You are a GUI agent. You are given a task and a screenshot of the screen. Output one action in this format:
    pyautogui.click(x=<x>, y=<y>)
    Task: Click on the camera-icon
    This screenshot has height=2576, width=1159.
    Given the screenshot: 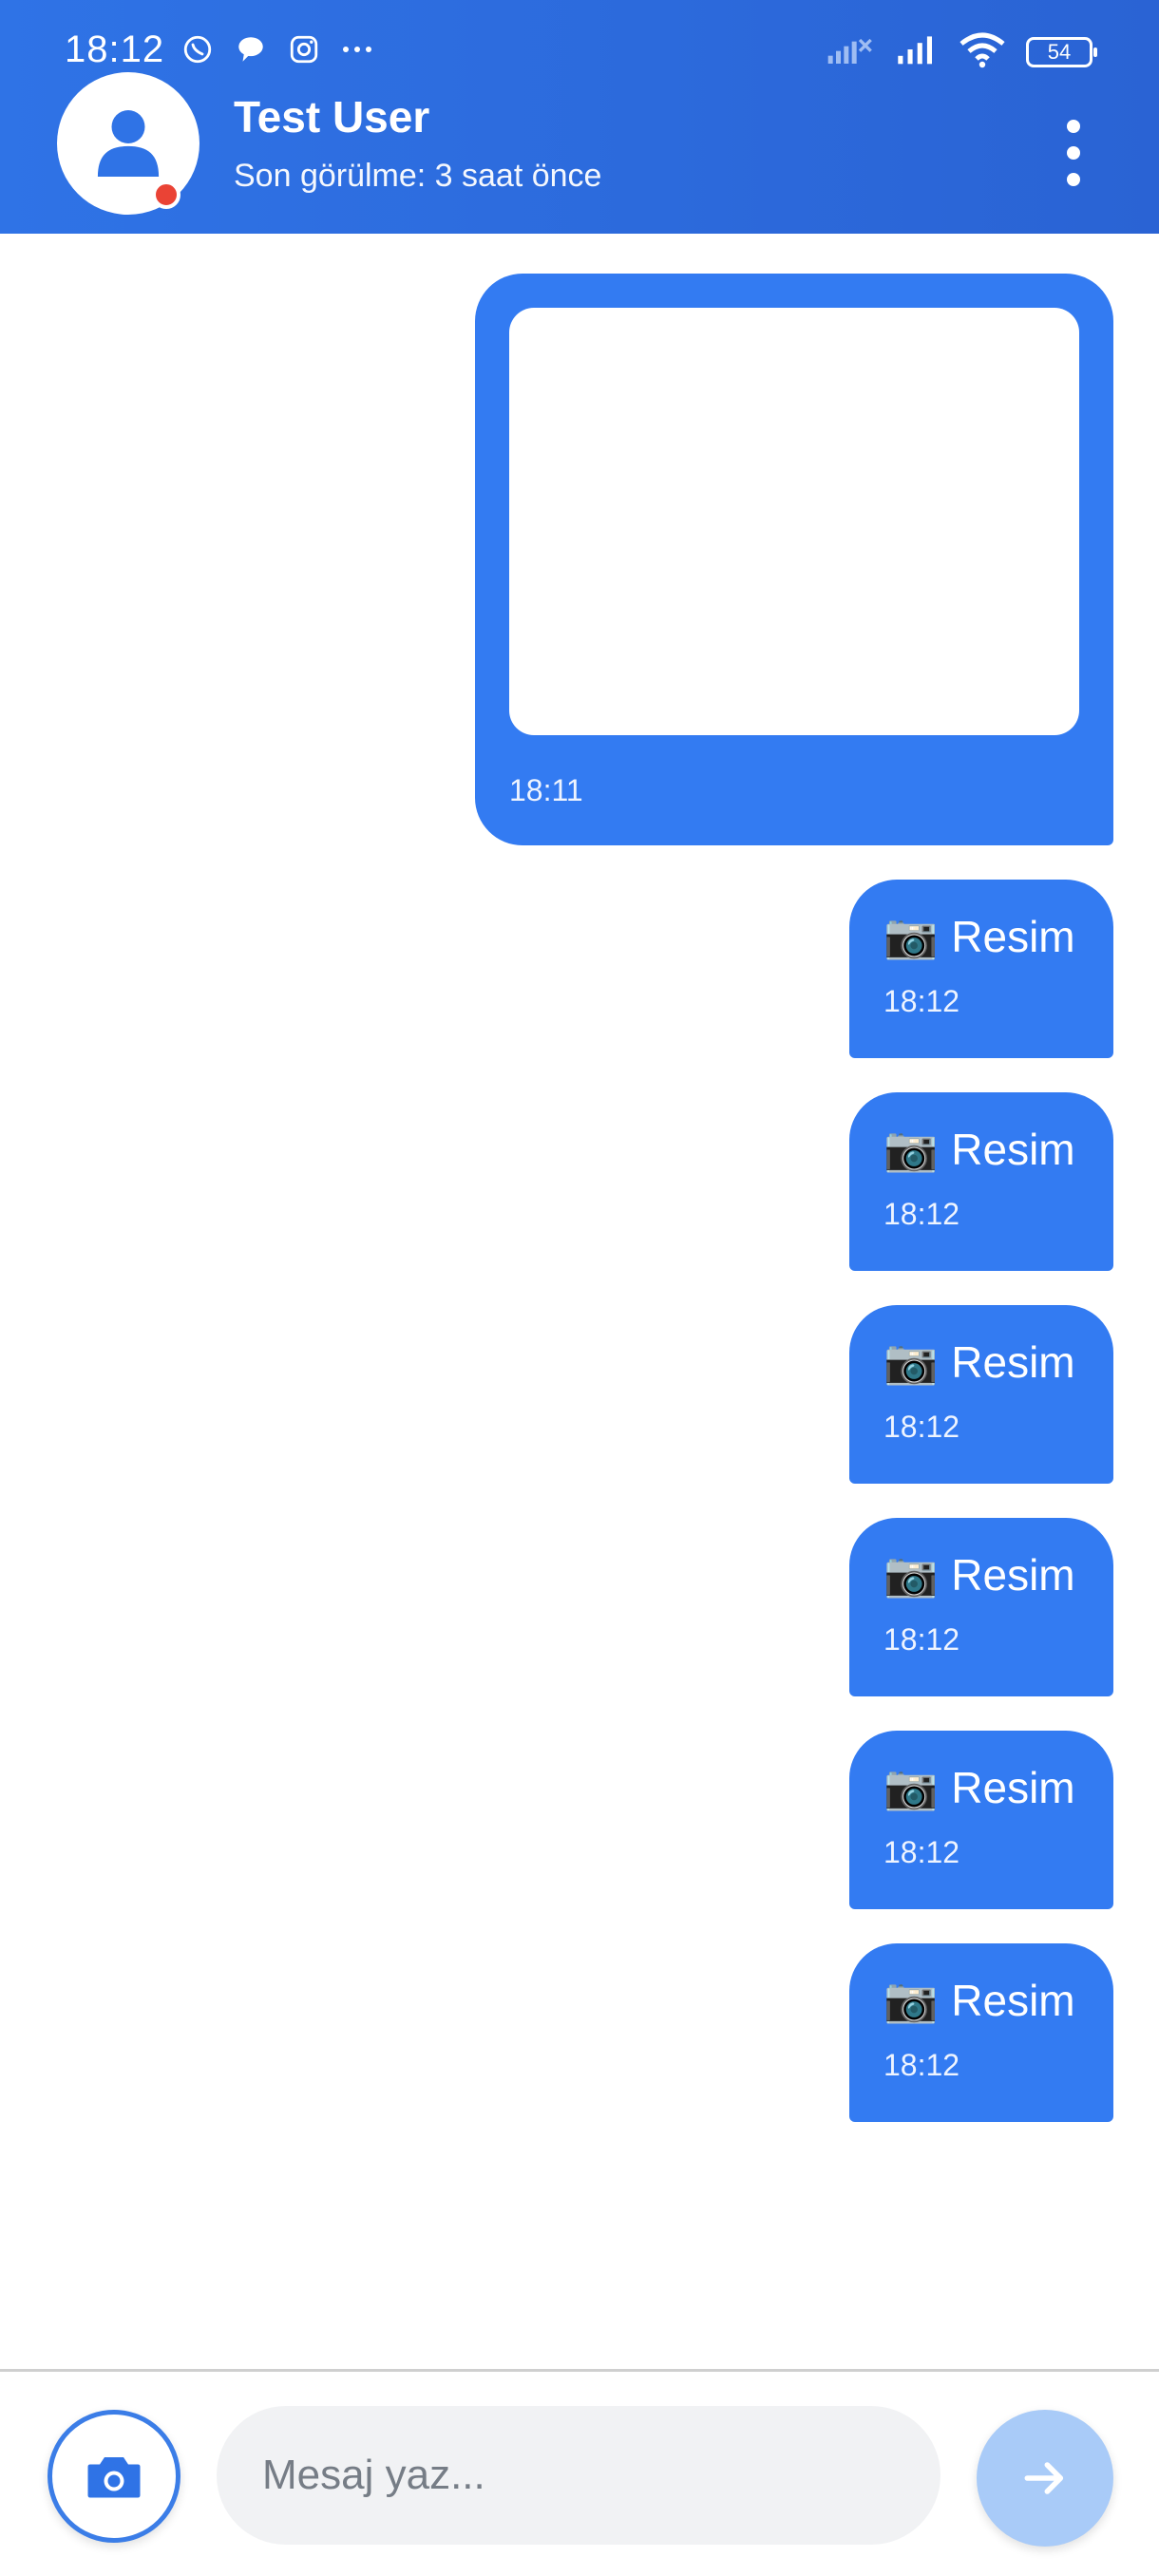 What is the action you would take?
    pyautogui.click(x=114, y=2477)
    